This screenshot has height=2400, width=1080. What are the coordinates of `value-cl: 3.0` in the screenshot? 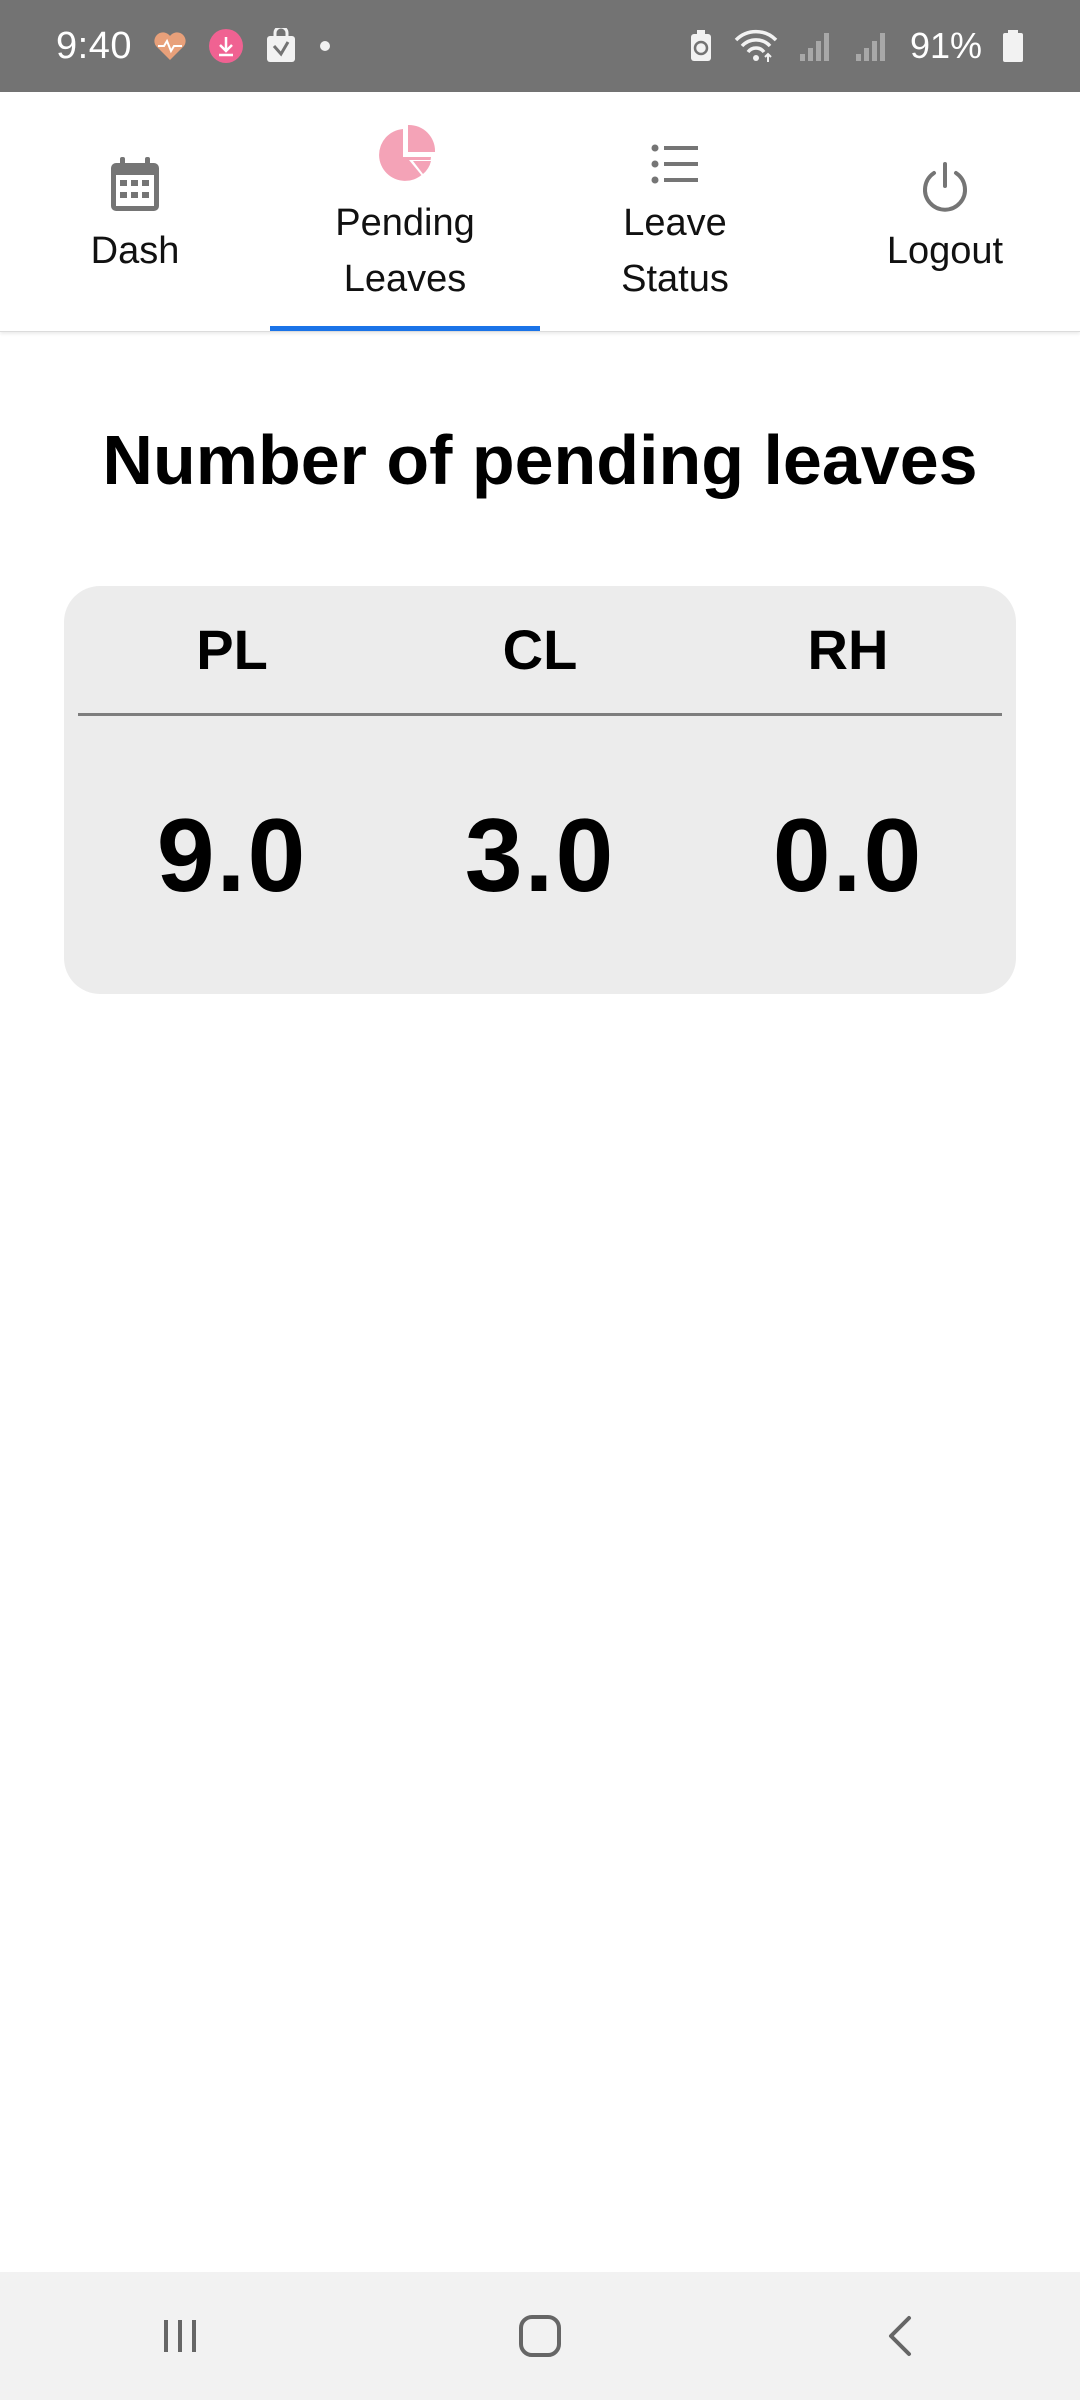 It's located at (540, 856).